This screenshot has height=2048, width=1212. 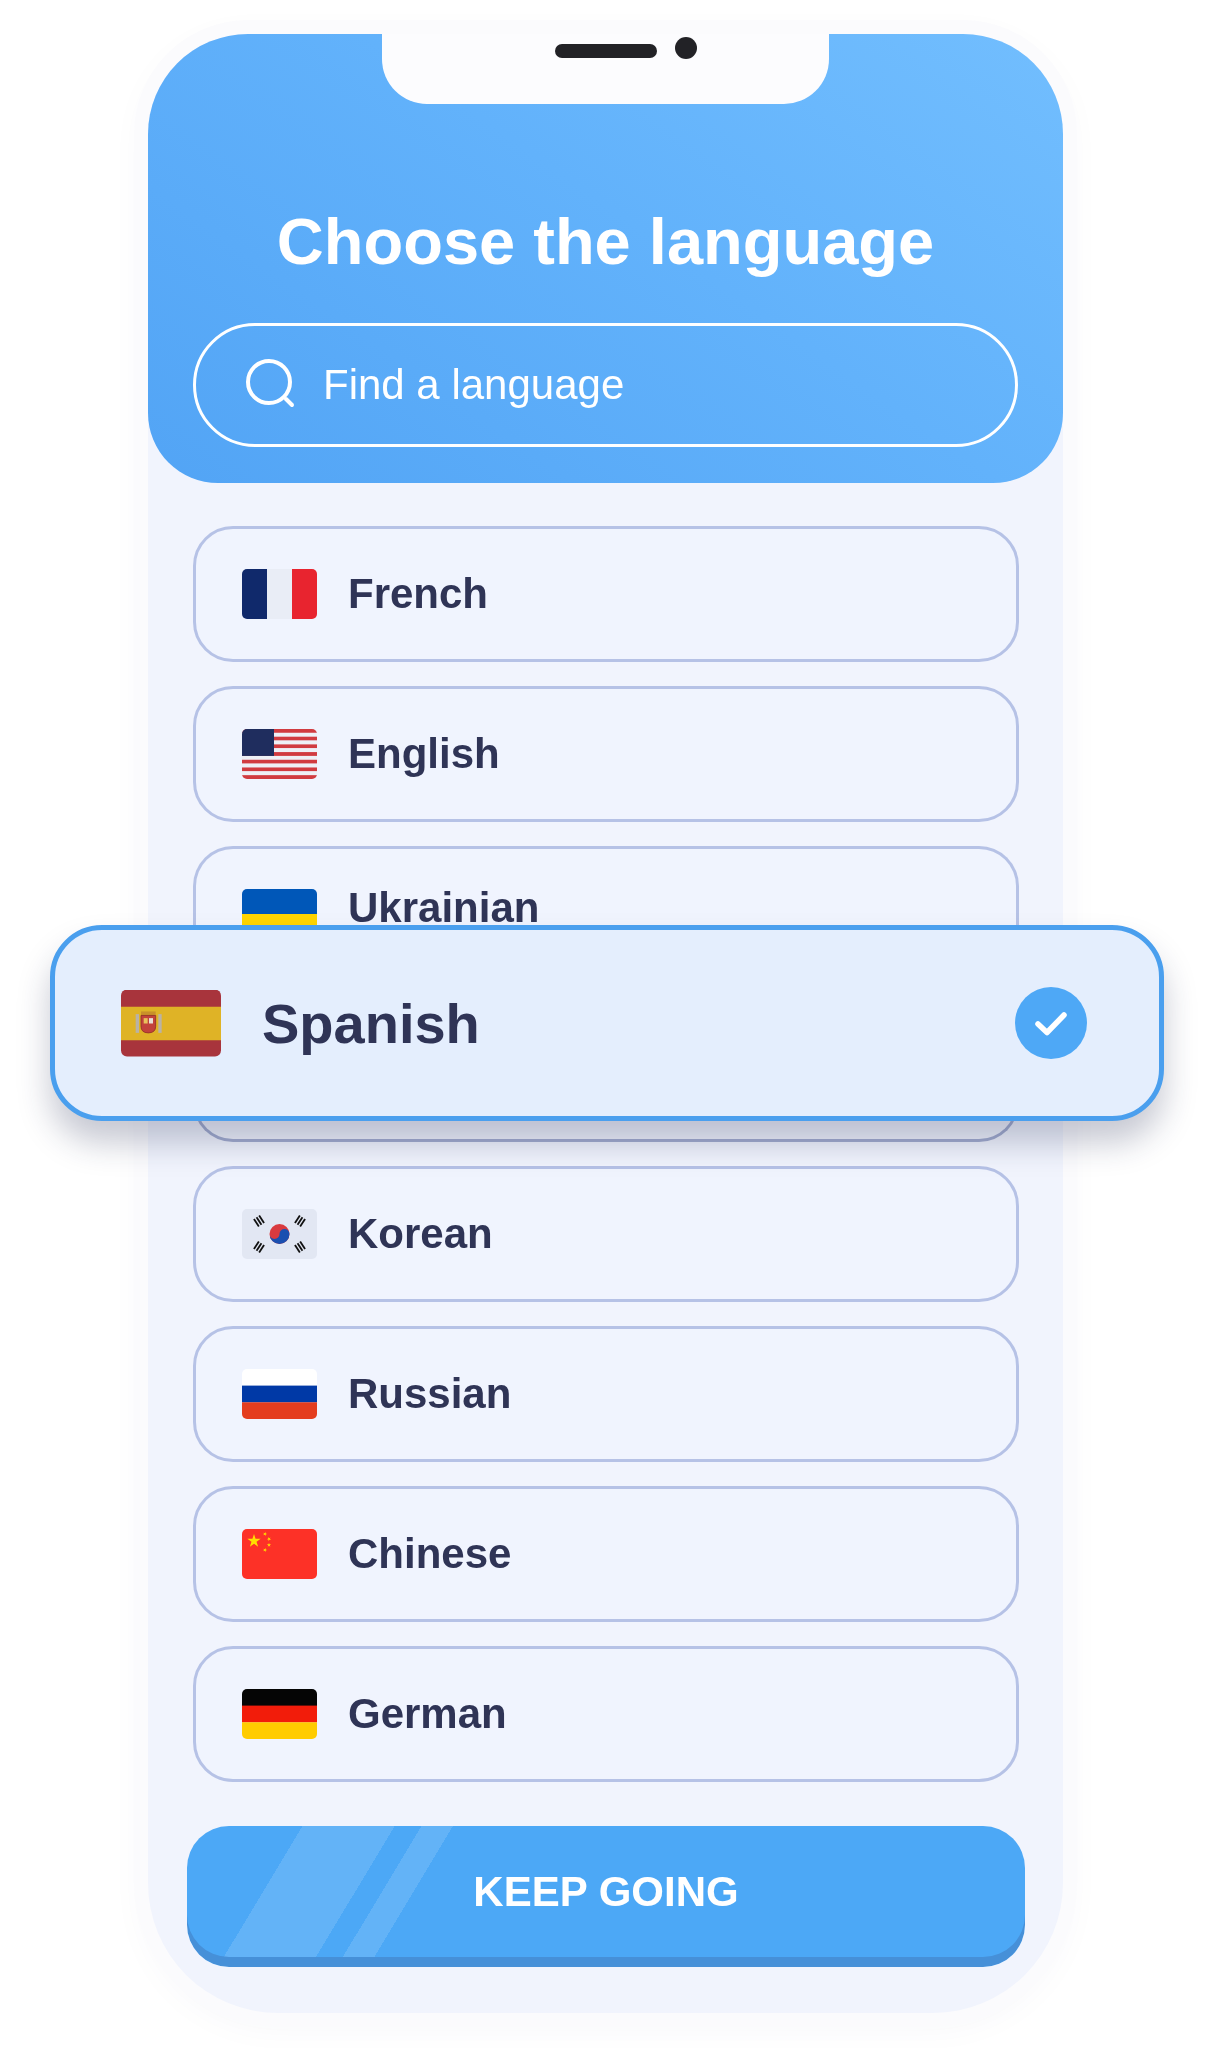 What do you see at coordinates (279, 1554) in the screenshot?
I see `chinese-flag-icon` at bounding box center [279, 1554].